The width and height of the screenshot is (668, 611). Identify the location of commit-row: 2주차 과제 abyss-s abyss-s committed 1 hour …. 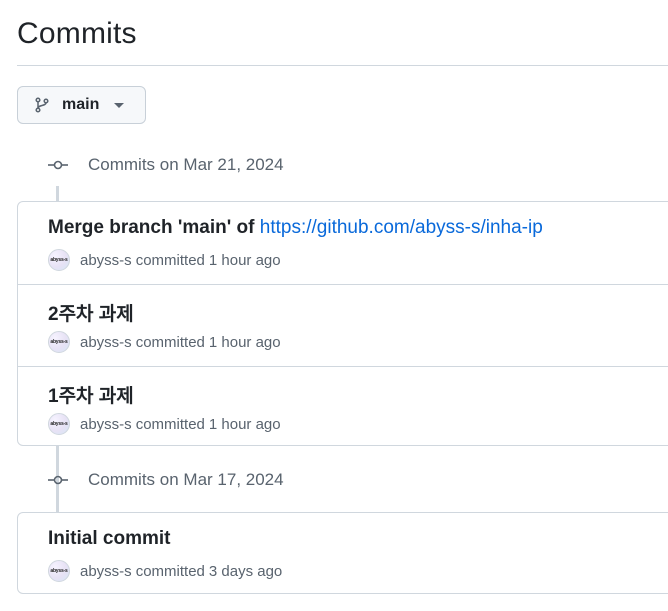
(343, 325).